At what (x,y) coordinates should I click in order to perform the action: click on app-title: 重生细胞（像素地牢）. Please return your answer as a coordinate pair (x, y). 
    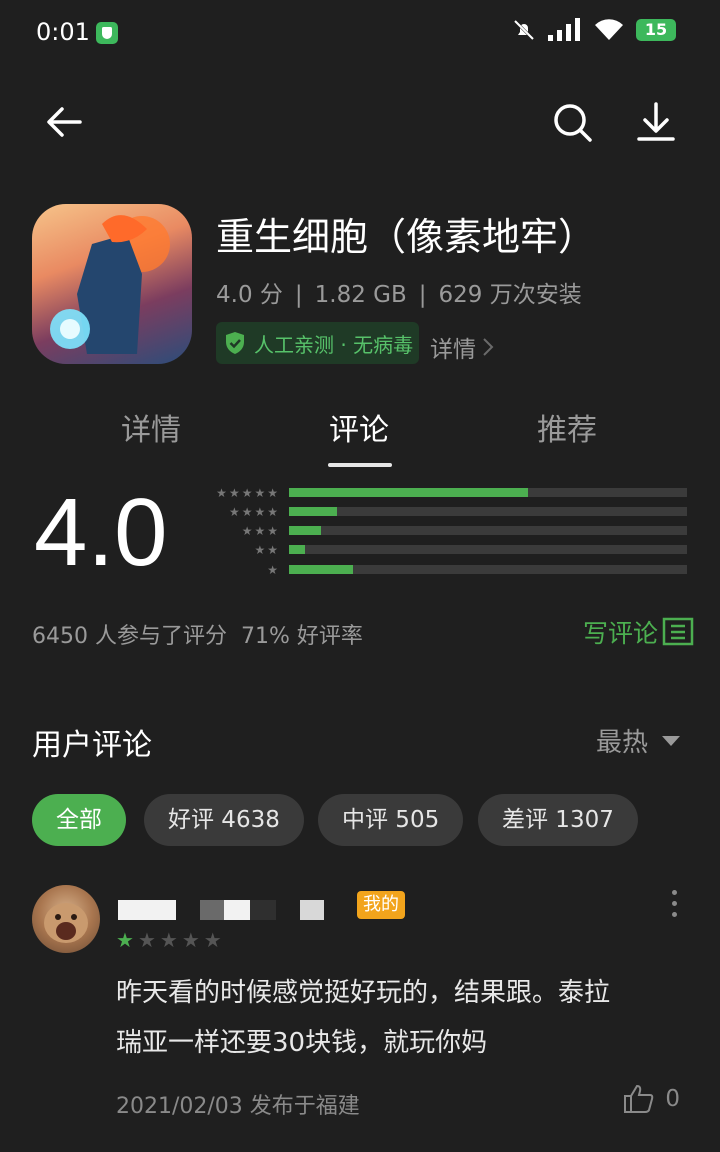
    Looking at the image, I should click on (406, 237).